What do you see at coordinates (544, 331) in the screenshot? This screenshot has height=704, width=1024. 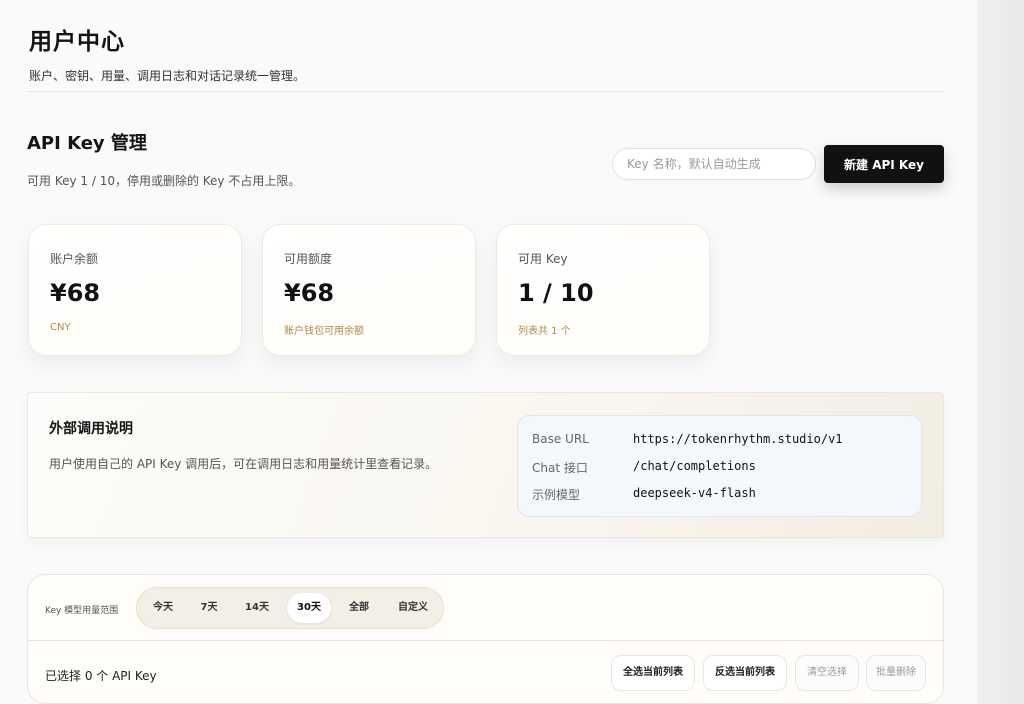 I see `keys-note: 列表共 1 个` at bounding box center [544, 331].